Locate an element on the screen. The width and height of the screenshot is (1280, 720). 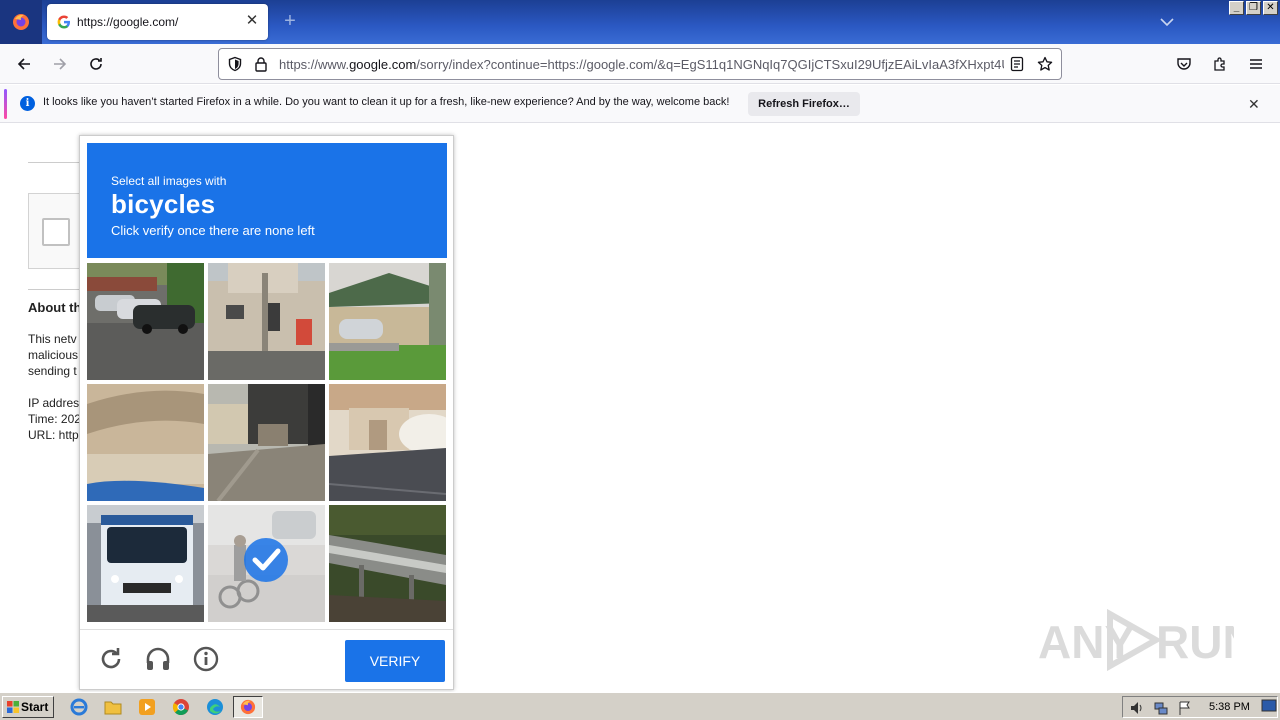
bookmark-star-icon is located at coordinates (1045, 64).